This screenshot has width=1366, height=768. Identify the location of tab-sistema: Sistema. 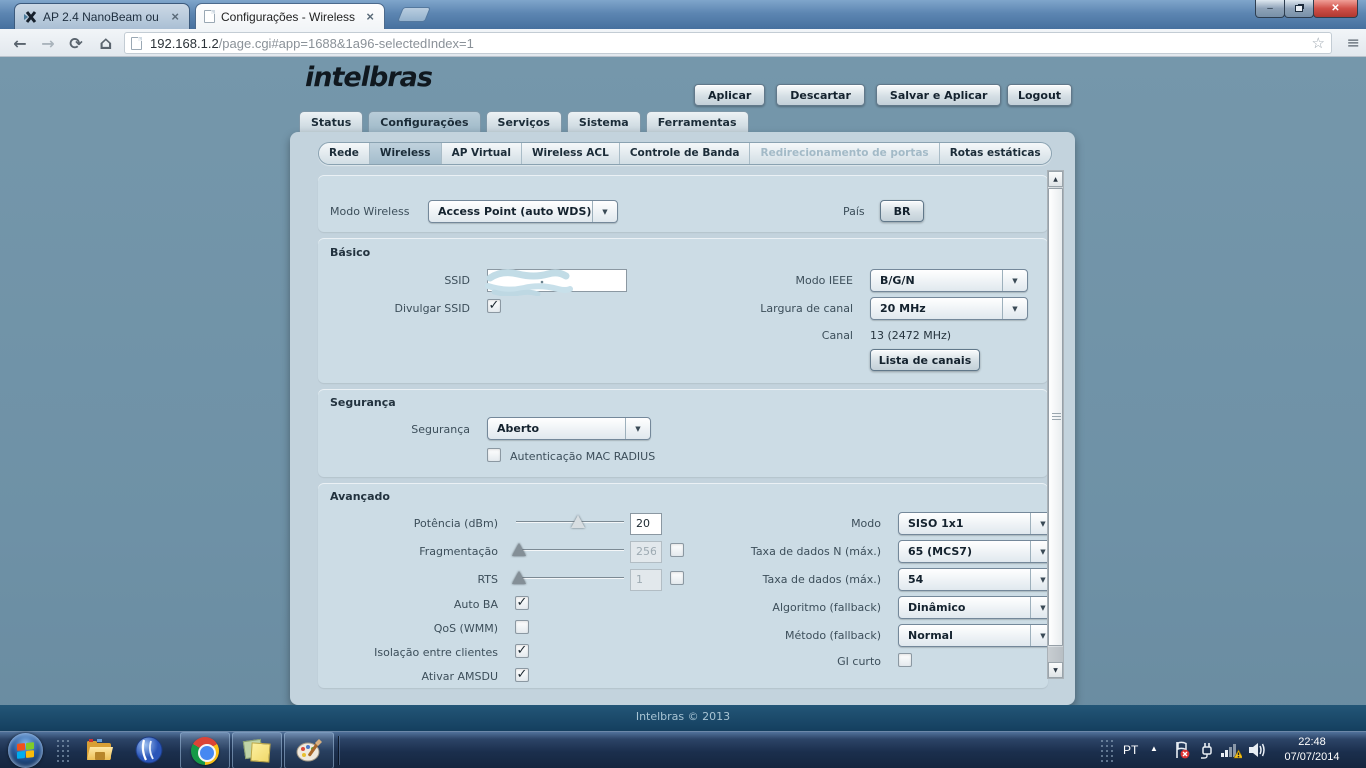
(603, 121).